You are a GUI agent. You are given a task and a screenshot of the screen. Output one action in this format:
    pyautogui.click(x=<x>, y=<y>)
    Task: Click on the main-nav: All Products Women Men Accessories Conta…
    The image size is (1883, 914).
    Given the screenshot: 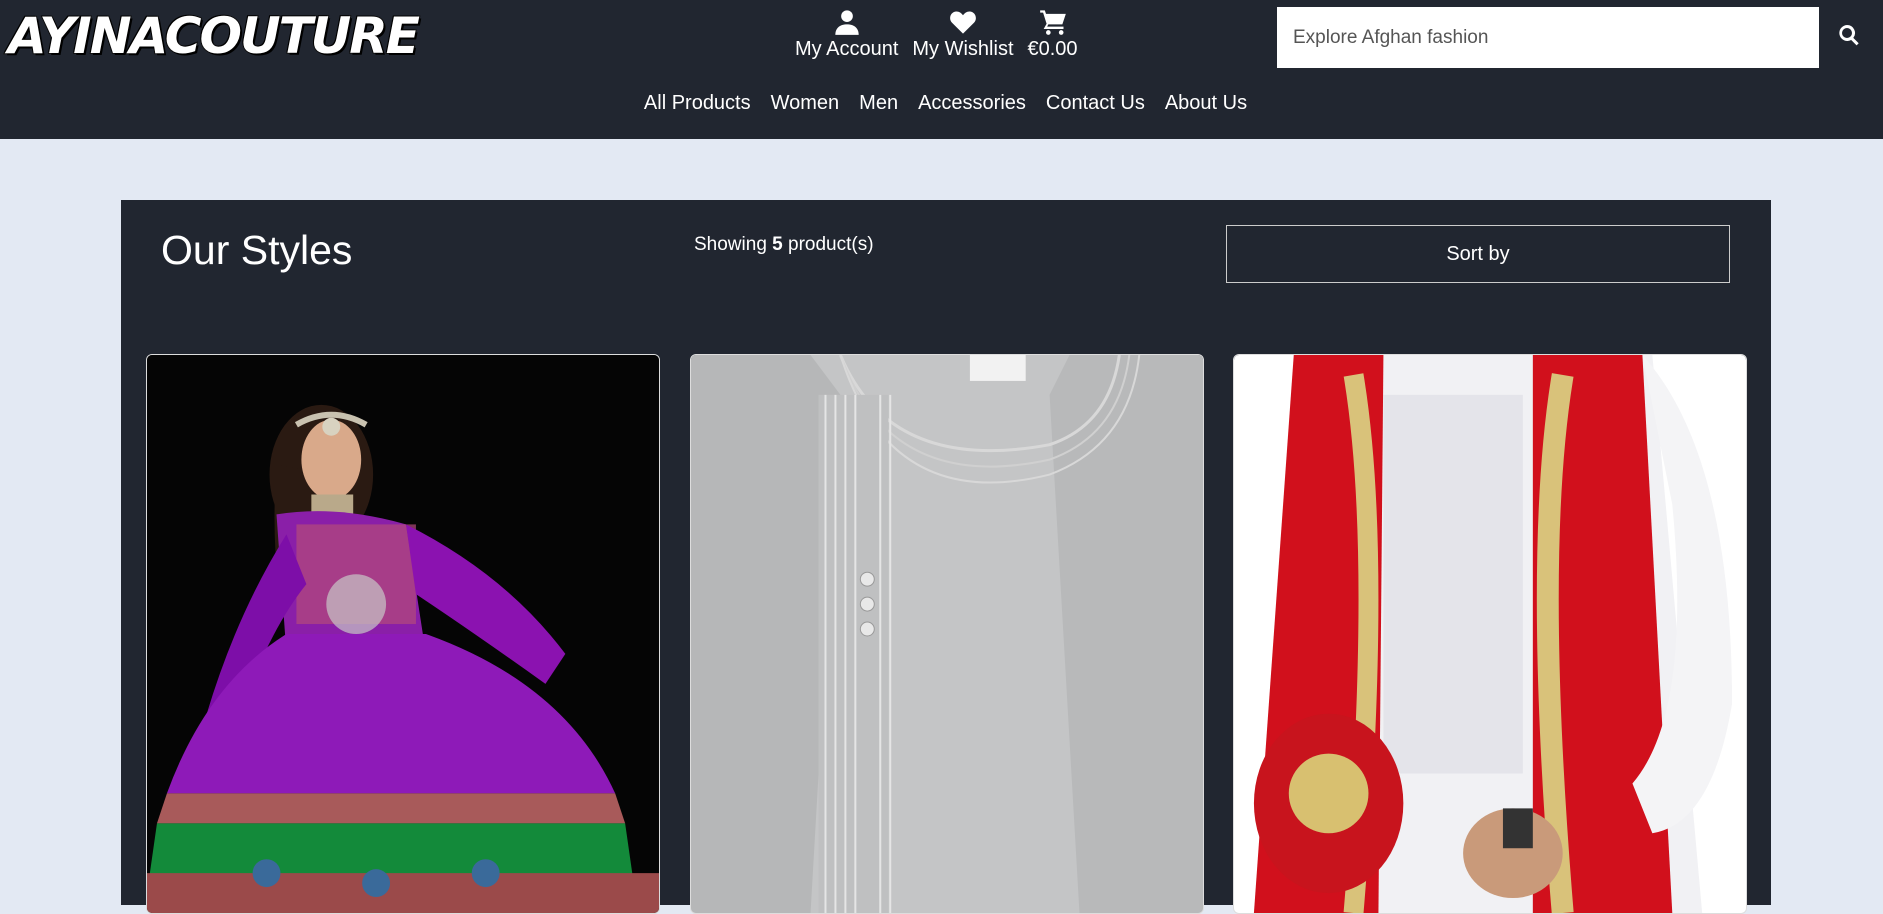 What is the action you would take?
    pyautogui.click(x=941, y=103)
    